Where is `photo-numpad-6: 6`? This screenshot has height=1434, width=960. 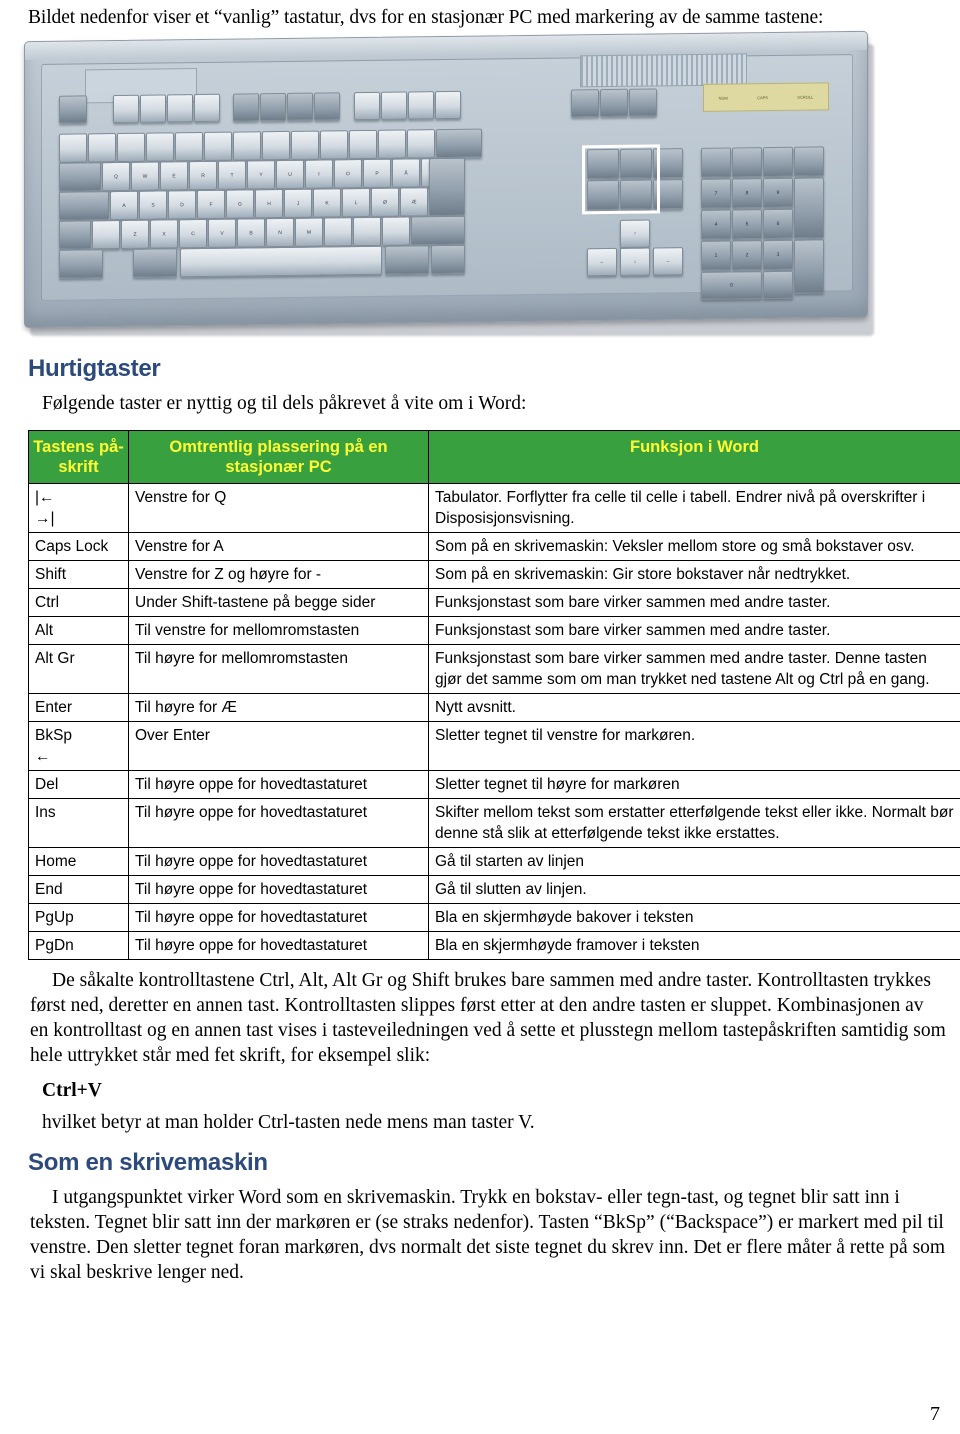 photo-numpad-6: 6 is located at coordinates (778, 224).